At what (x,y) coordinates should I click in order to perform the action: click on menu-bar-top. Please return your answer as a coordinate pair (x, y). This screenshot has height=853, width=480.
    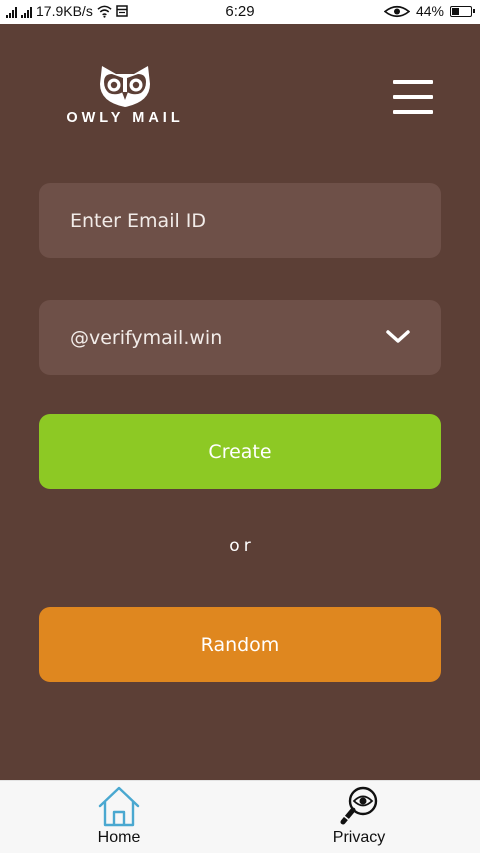
    Looking at the image, I should click on (413, 82).